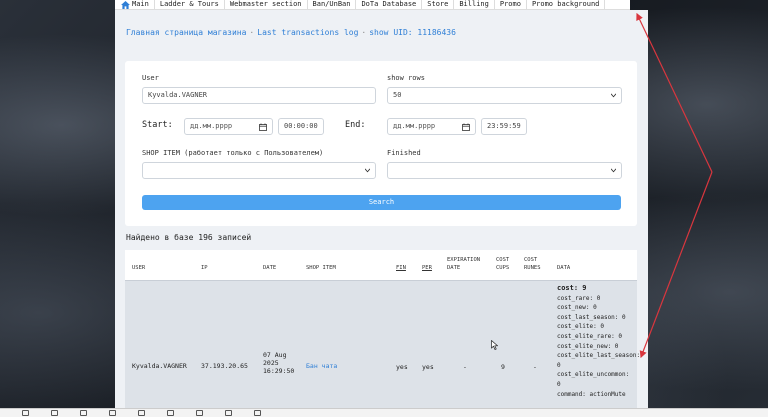  What do you see at coordinates (591, 317) in the screenshot?
I see `data-line: cost_last_season: 0` at bounding box center [591, 317].